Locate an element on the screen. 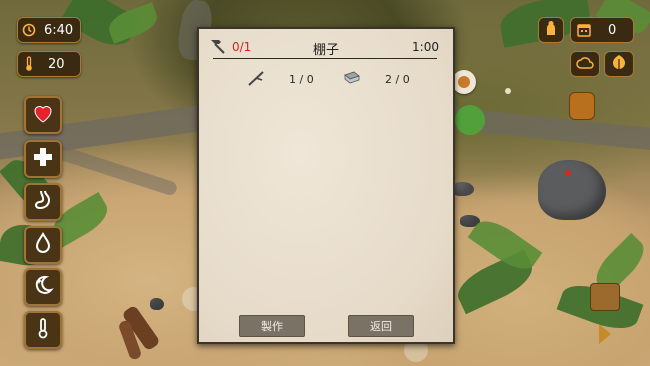 This screenshot has height=366, width=650. stick-icon is located at coordinates (257, 80).